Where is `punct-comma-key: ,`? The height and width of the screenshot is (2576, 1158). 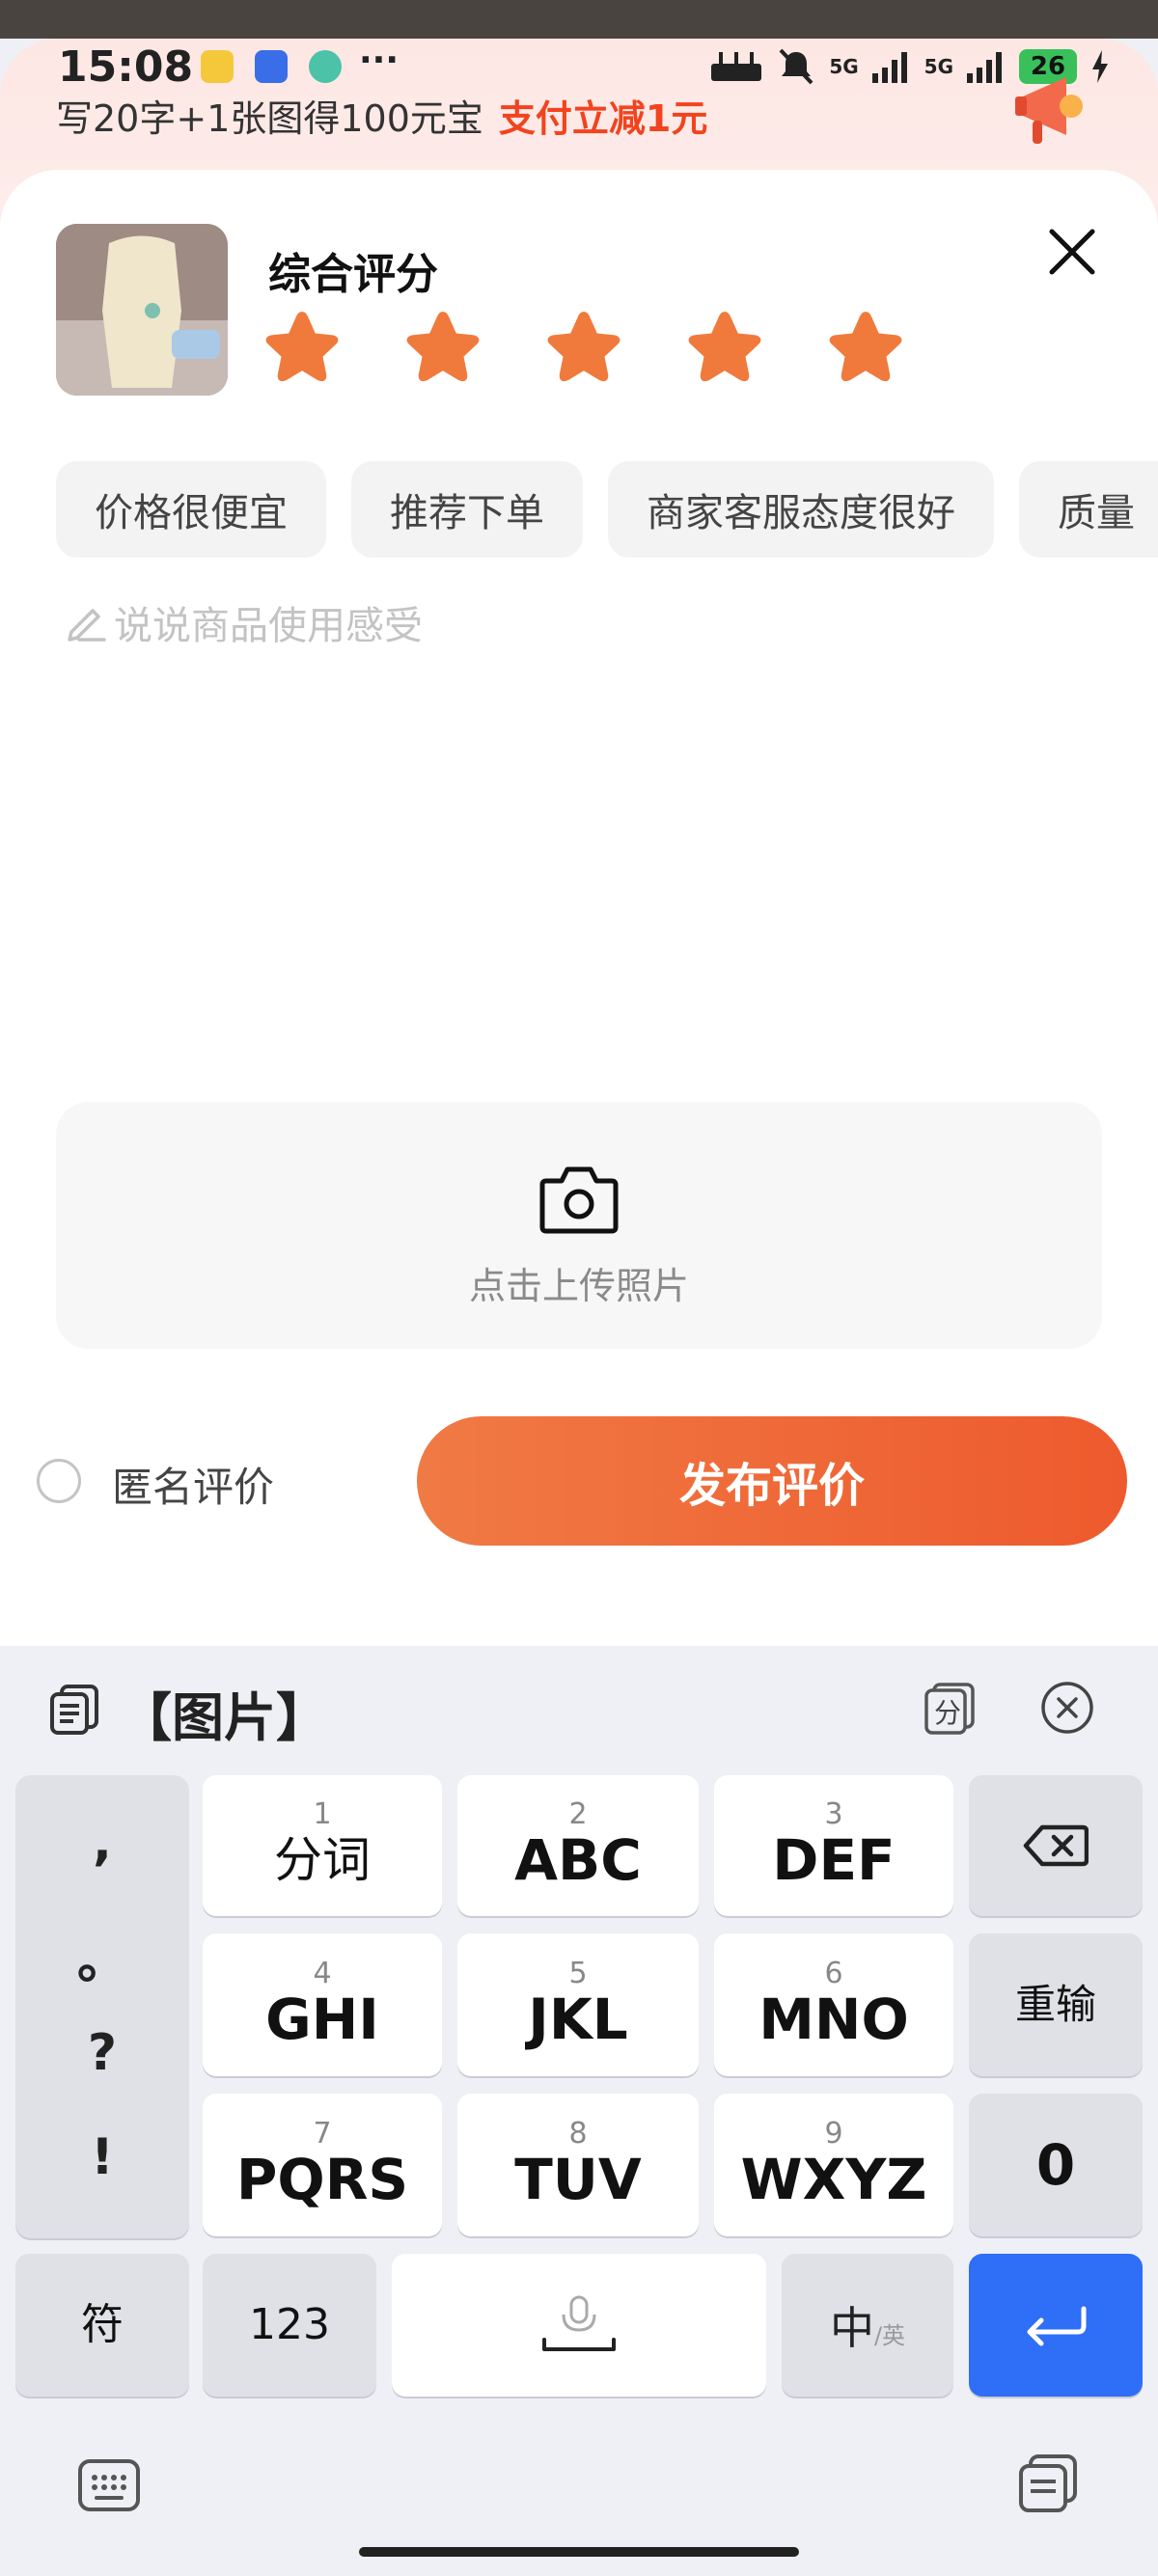
punct-comma-key: , is located at coordinates (102, 1843).